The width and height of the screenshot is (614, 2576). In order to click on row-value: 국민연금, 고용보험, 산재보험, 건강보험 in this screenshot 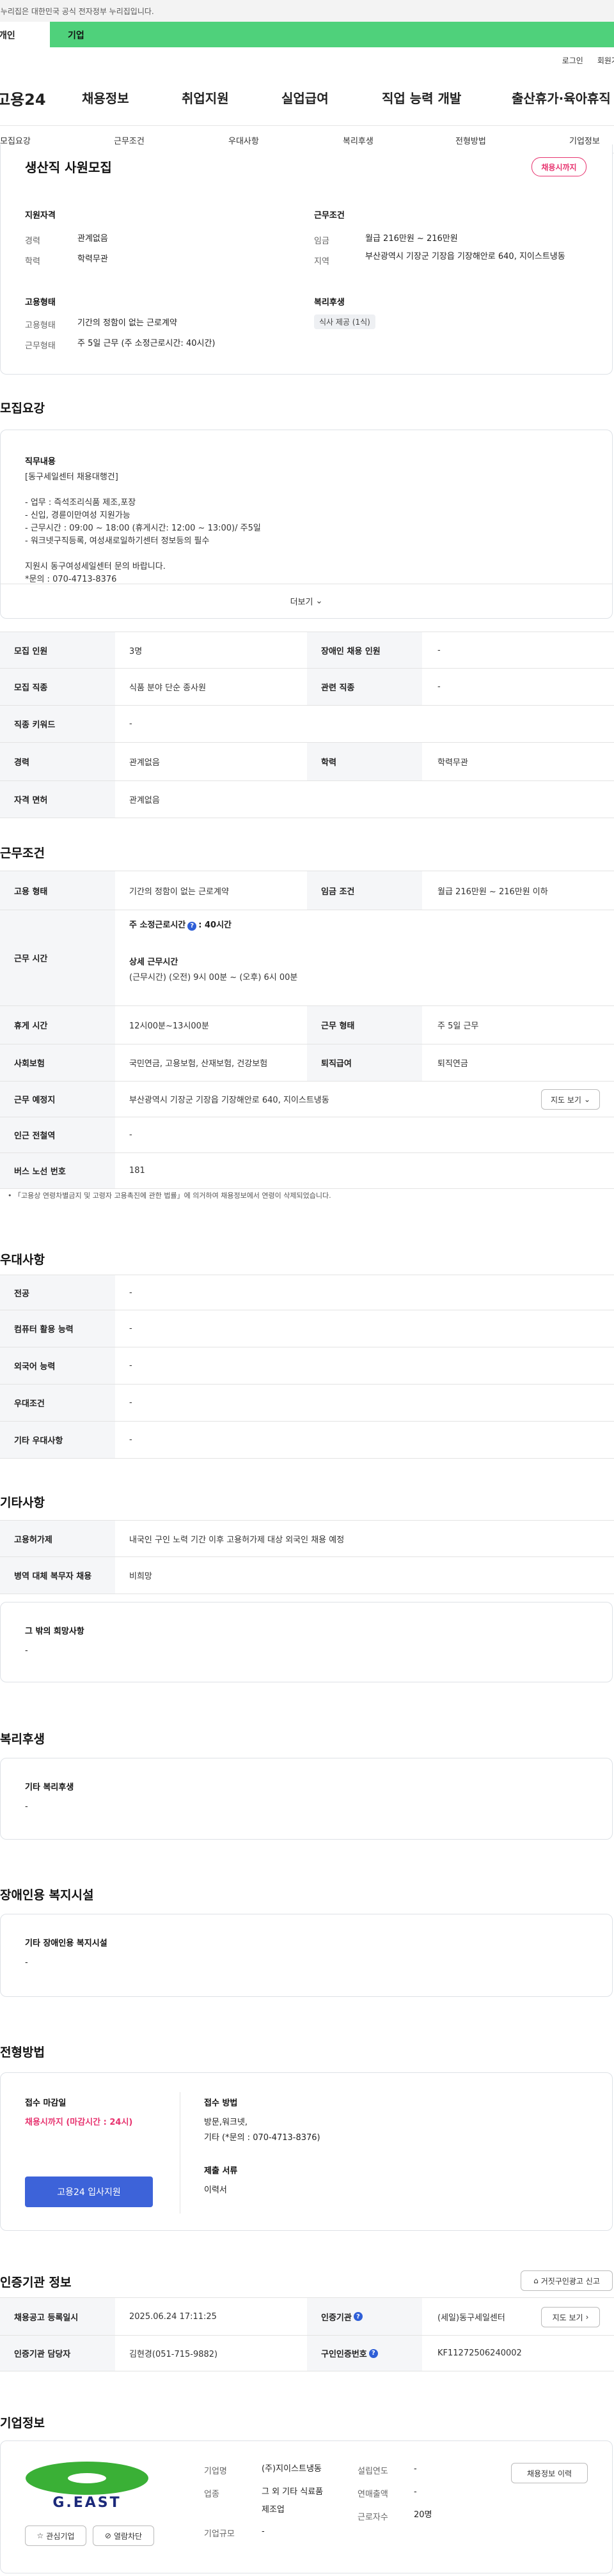, I will do `click(198, 1064)`.